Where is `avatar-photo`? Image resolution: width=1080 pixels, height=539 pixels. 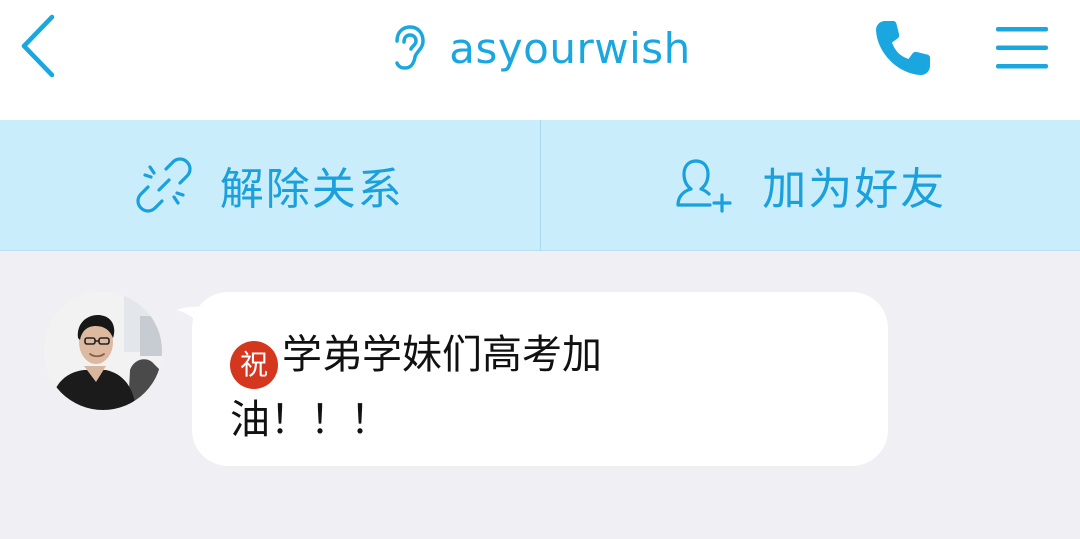 avatar-photo is located at coordinates (103, 351).